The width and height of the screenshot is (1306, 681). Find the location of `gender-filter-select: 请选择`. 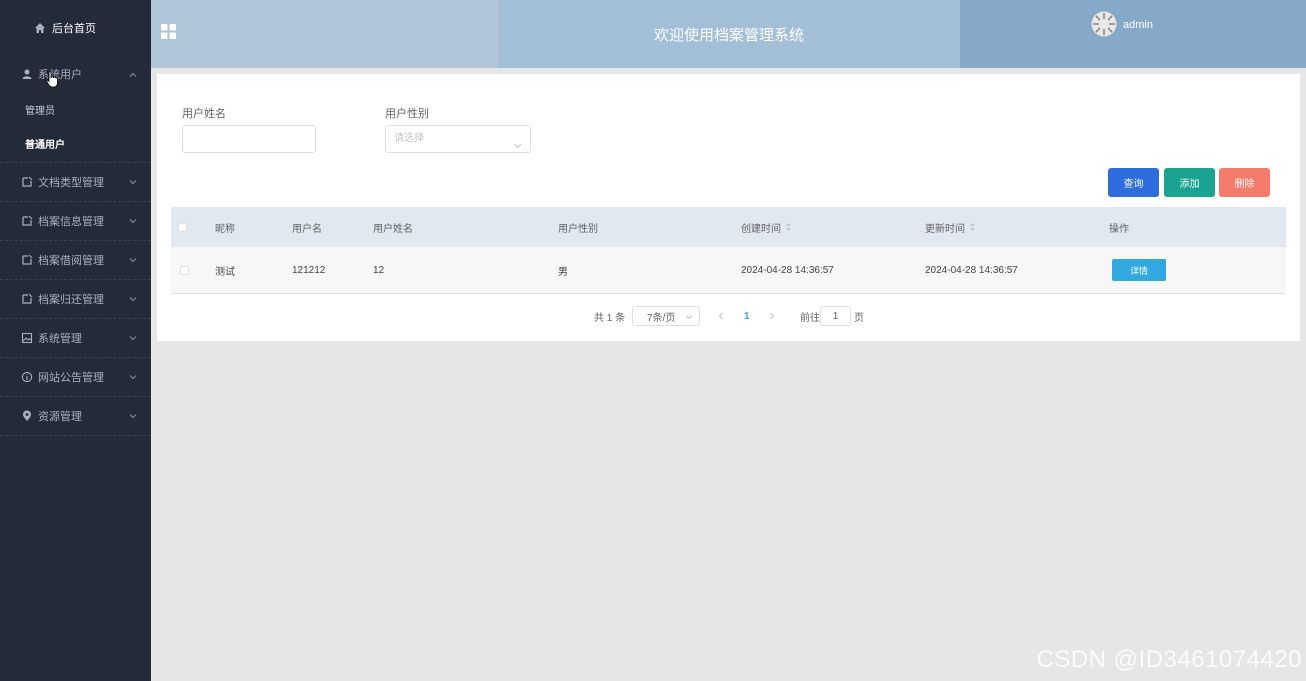

gender-filter-select: 请选择 is located at coordinates (458, 139).